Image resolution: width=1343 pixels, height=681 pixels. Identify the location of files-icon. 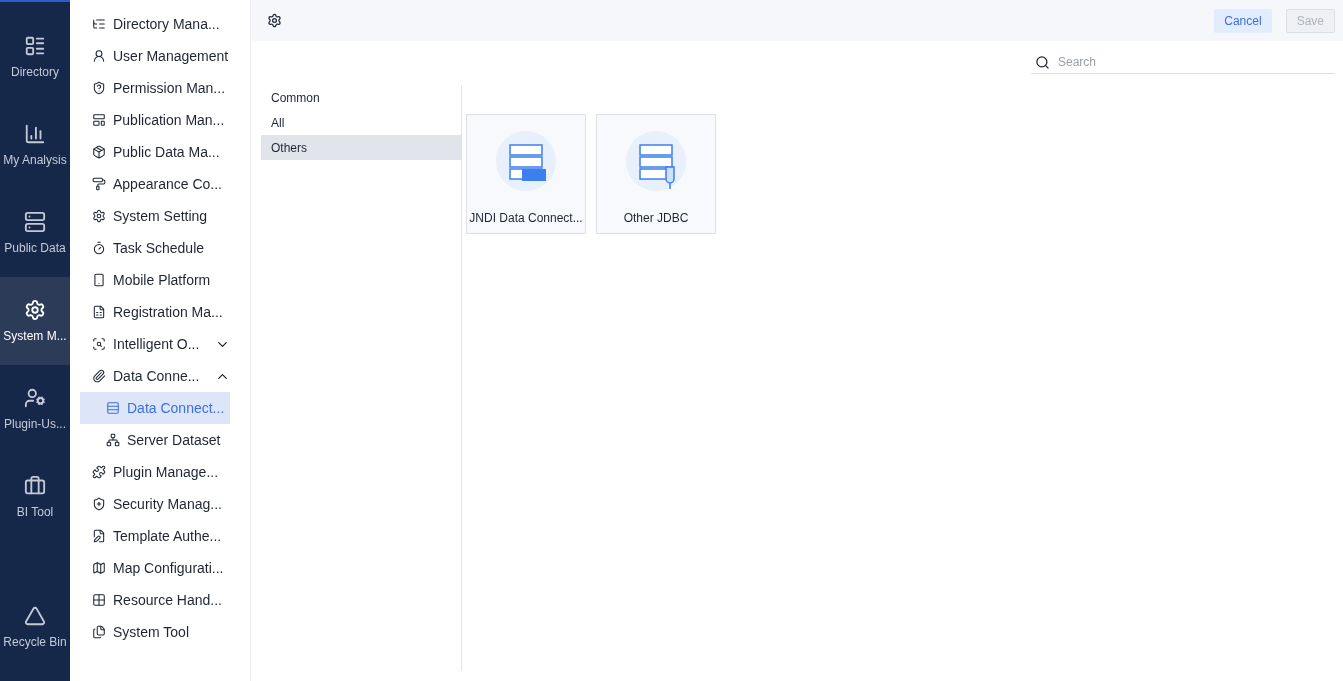
(99, 632).